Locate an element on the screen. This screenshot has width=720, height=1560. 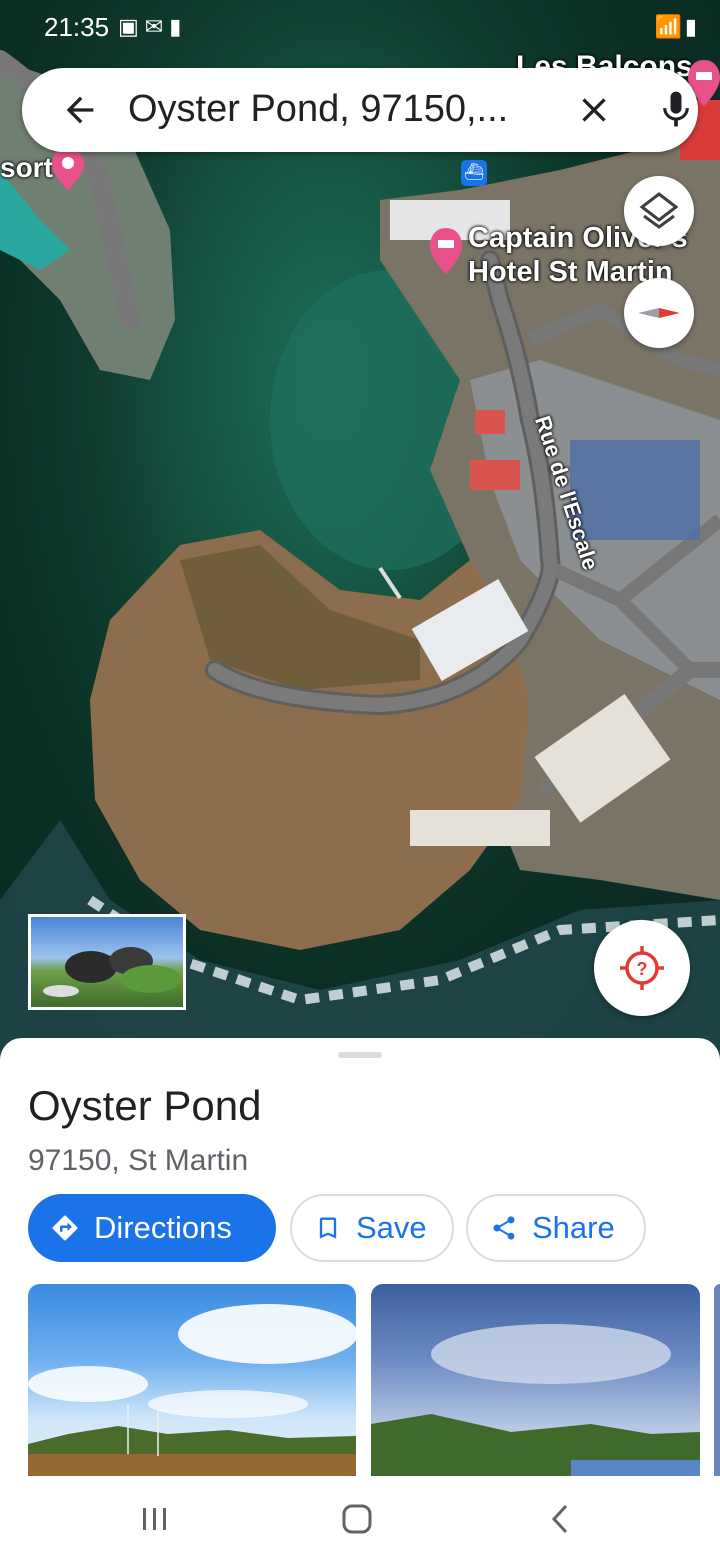
location-unknown-icon: ? is located at coordinates (642, 968).